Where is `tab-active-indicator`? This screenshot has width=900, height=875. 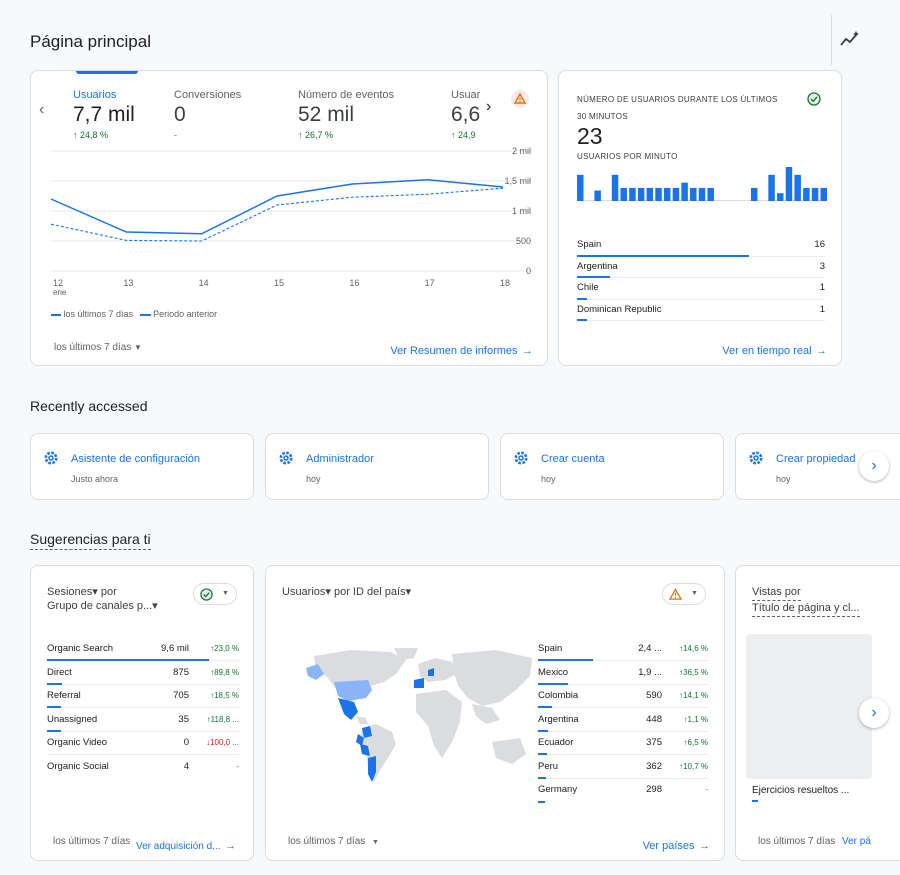
tab-active-indicator is located at coordinates (107, 72).